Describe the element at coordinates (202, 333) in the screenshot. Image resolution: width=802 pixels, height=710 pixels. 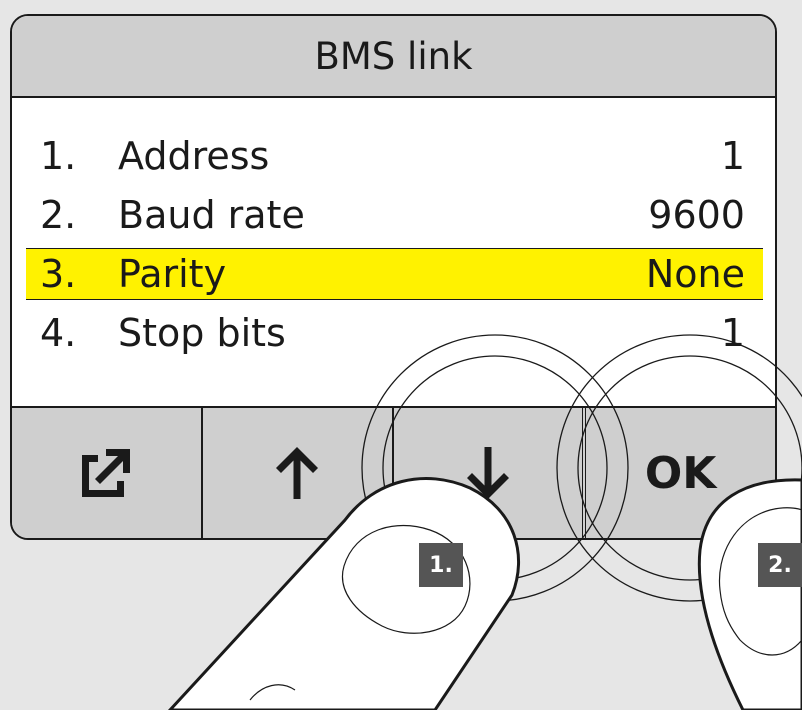
I see `menu-item-label: Stop bits` at that location.